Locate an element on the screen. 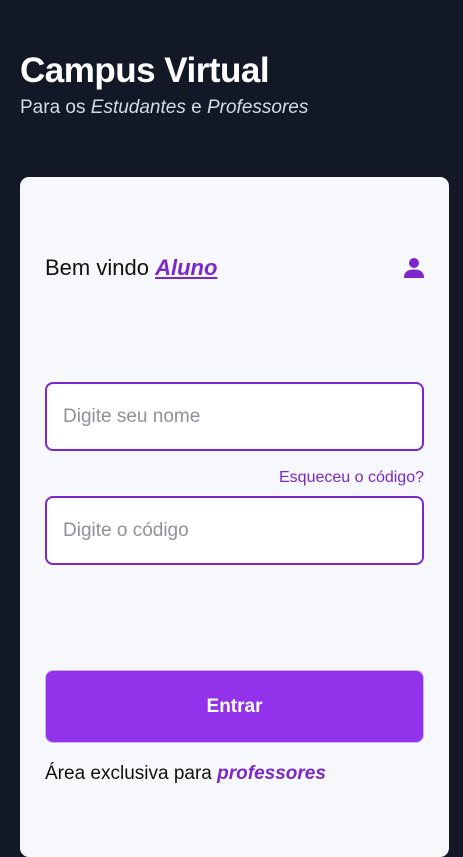 The image size is (463, 857). app-subtitle: Para os Estudantes e Professores is located at coordinates (164, 108).